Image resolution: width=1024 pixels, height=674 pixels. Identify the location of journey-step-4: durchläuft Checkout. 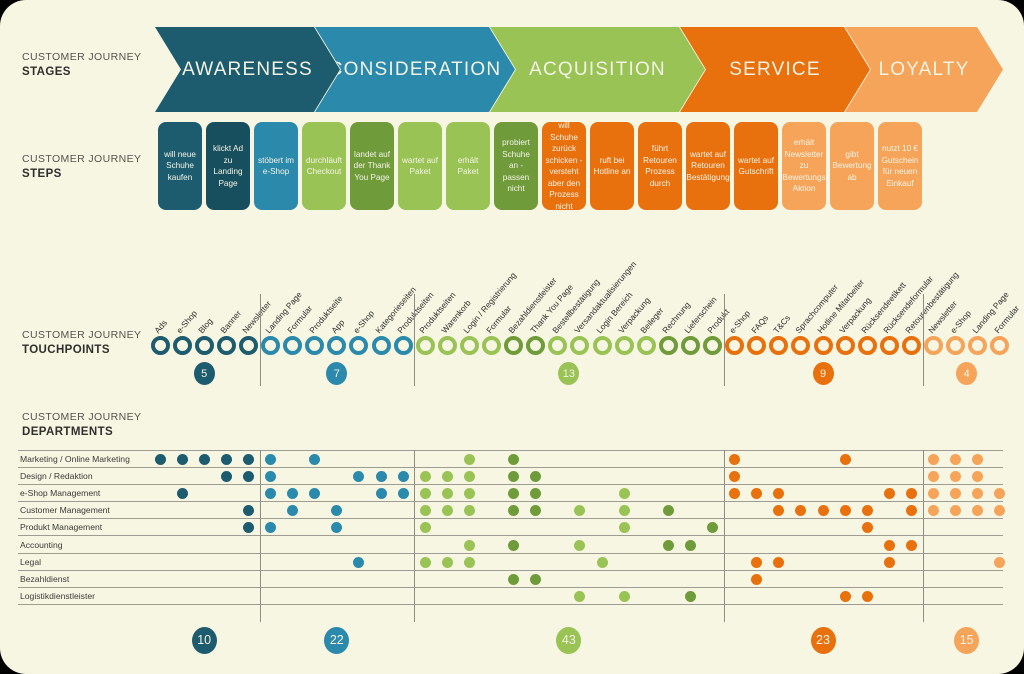
(324, 166).